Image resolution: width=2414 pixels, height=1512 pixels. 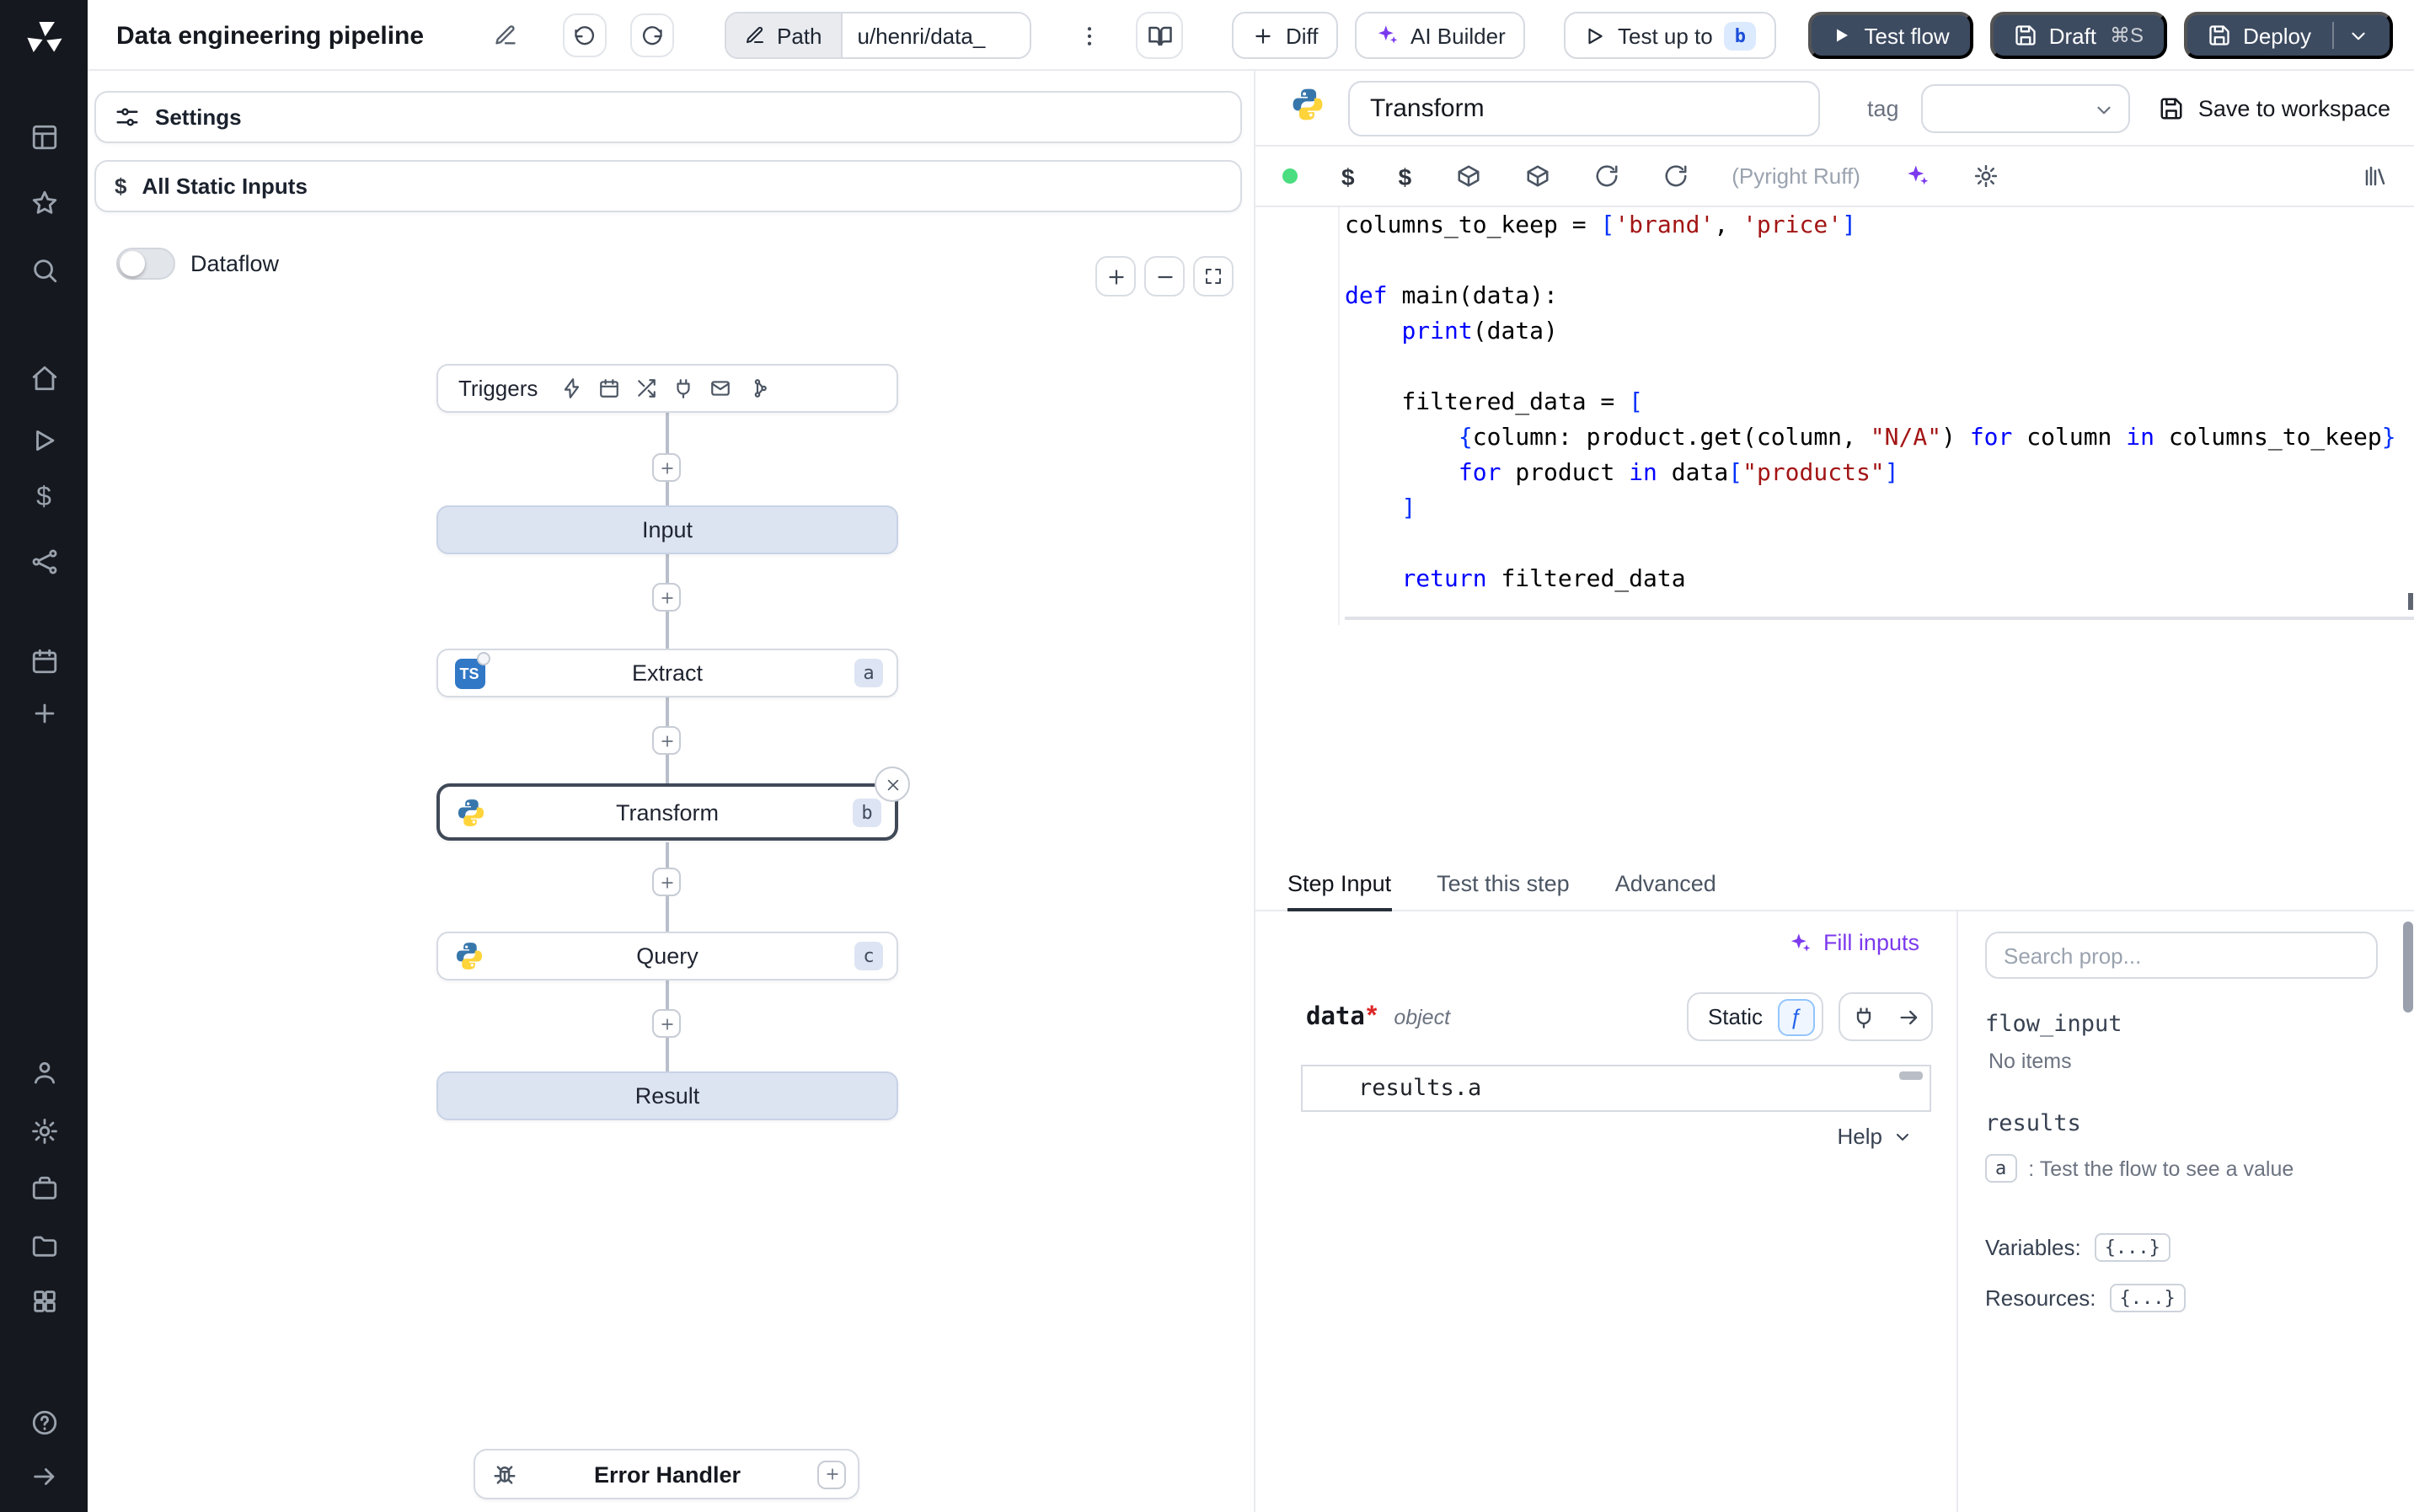 What do you see at coordinates (1330, 1088) in the screenshot?
I see `expression-gutter` at bounding box center [1330, 1088].